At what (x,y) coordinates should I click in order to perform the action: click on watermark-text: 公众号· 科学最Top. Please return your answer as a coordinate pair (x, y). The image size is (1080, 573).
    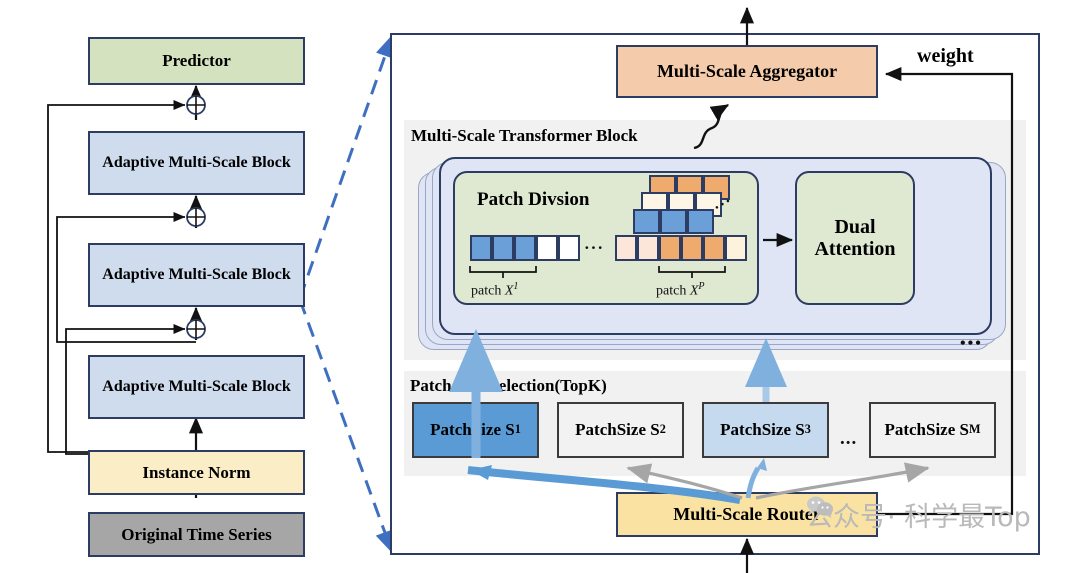
    Looking at the image, I should click on (918, 517).